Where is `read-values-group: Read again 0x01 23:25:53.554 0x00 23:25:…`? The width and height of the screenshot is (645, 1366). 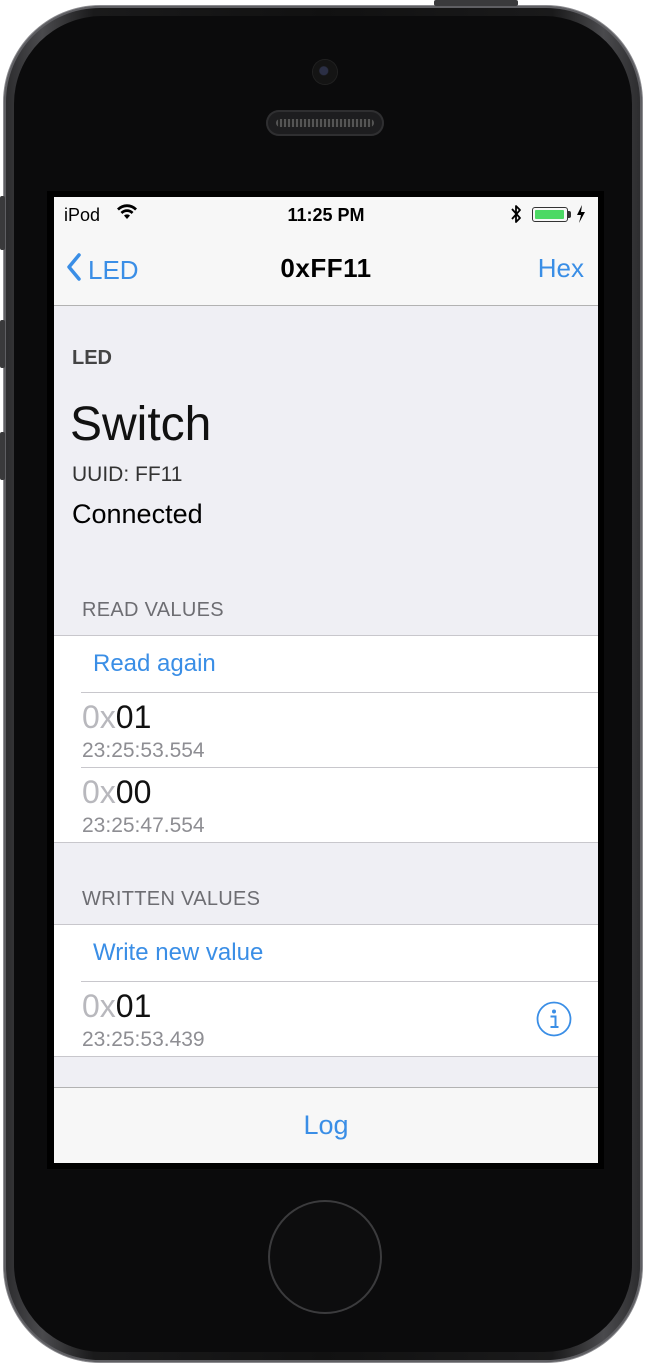 read-values-group: Read again 0x01 23:25:53.554 0x00 23:25:… is located at coordinates (326, 739).